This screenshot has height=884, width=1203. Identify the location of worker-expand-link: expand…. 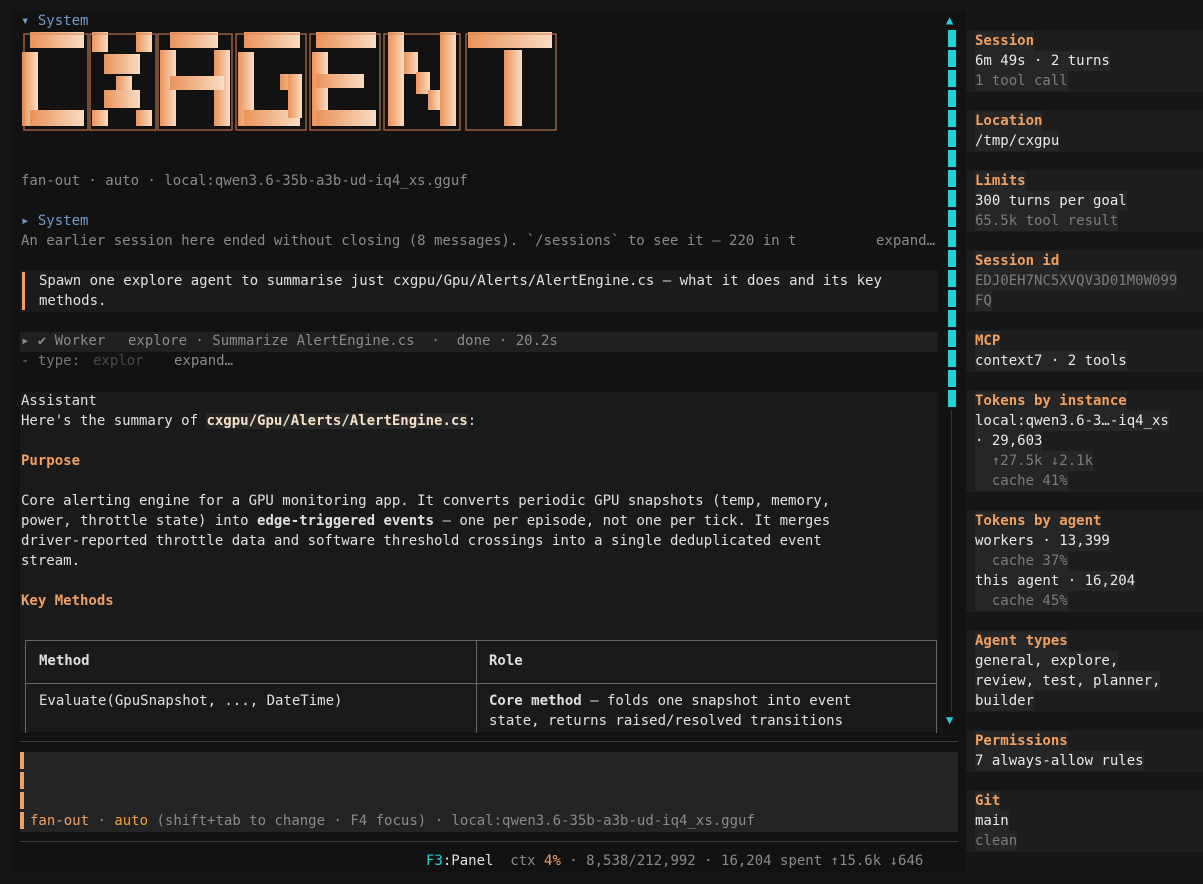
(203, 361).